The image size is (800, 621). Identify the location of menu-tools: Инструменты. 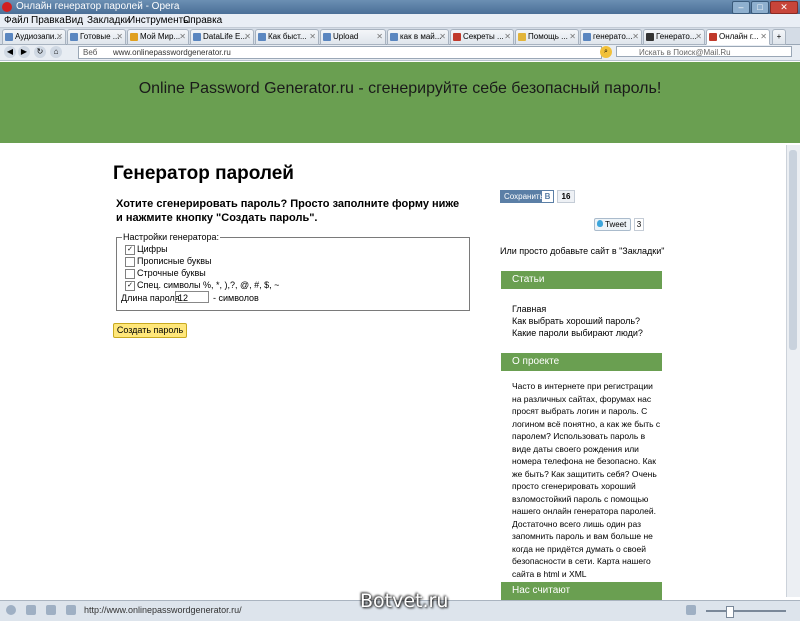
(159, 20).